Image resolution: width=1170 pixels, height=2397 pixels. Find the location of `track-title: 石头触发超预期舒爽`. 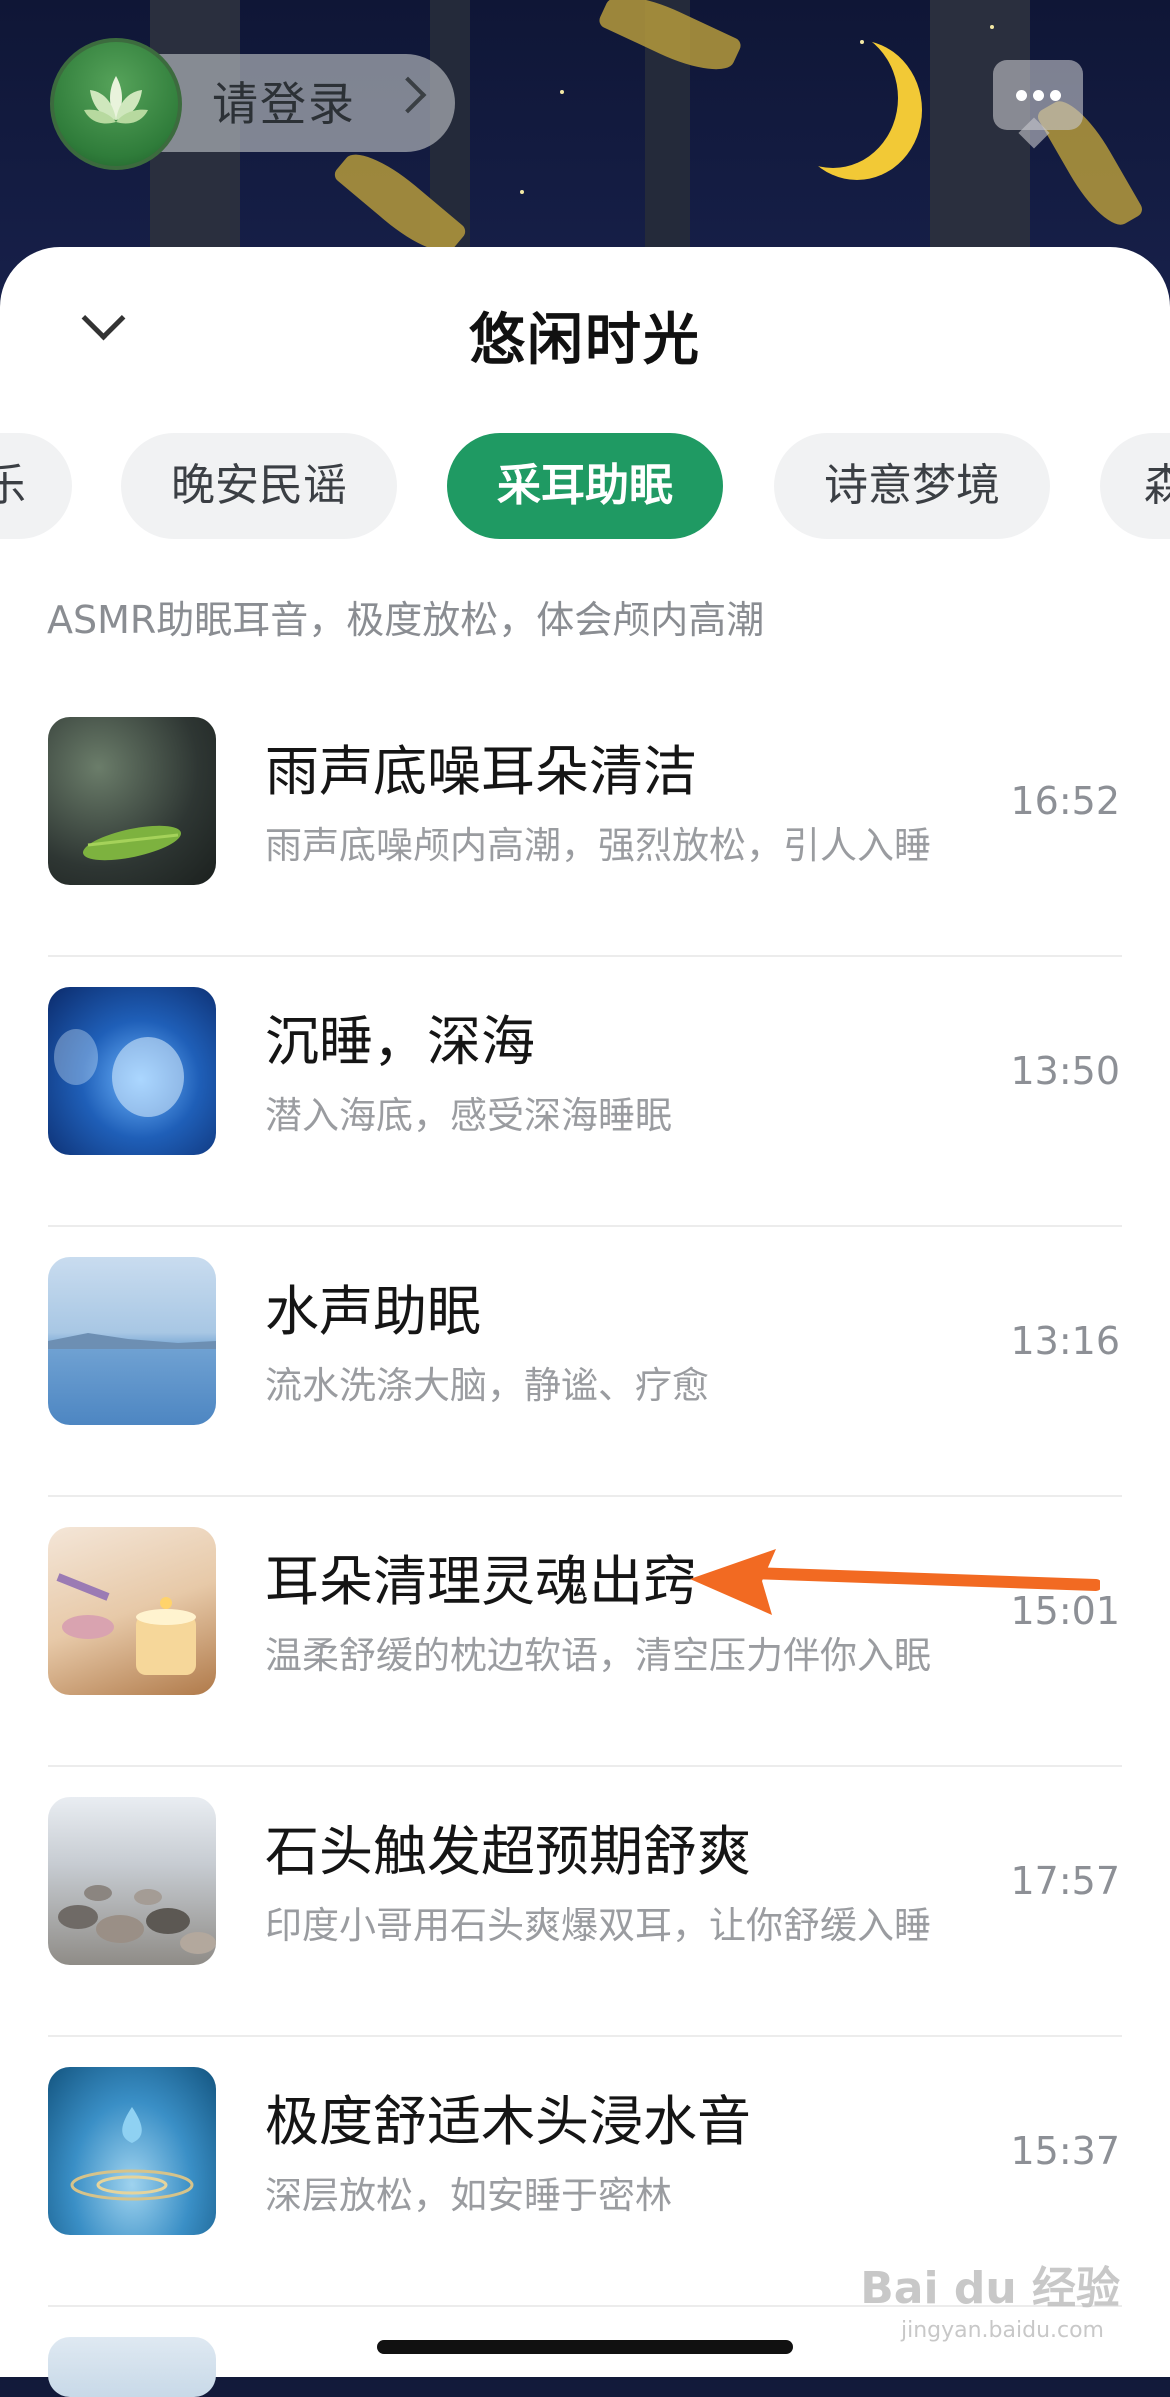

track-title: 石头触发超预期舒爽 is located at coordinates (508, 1851).